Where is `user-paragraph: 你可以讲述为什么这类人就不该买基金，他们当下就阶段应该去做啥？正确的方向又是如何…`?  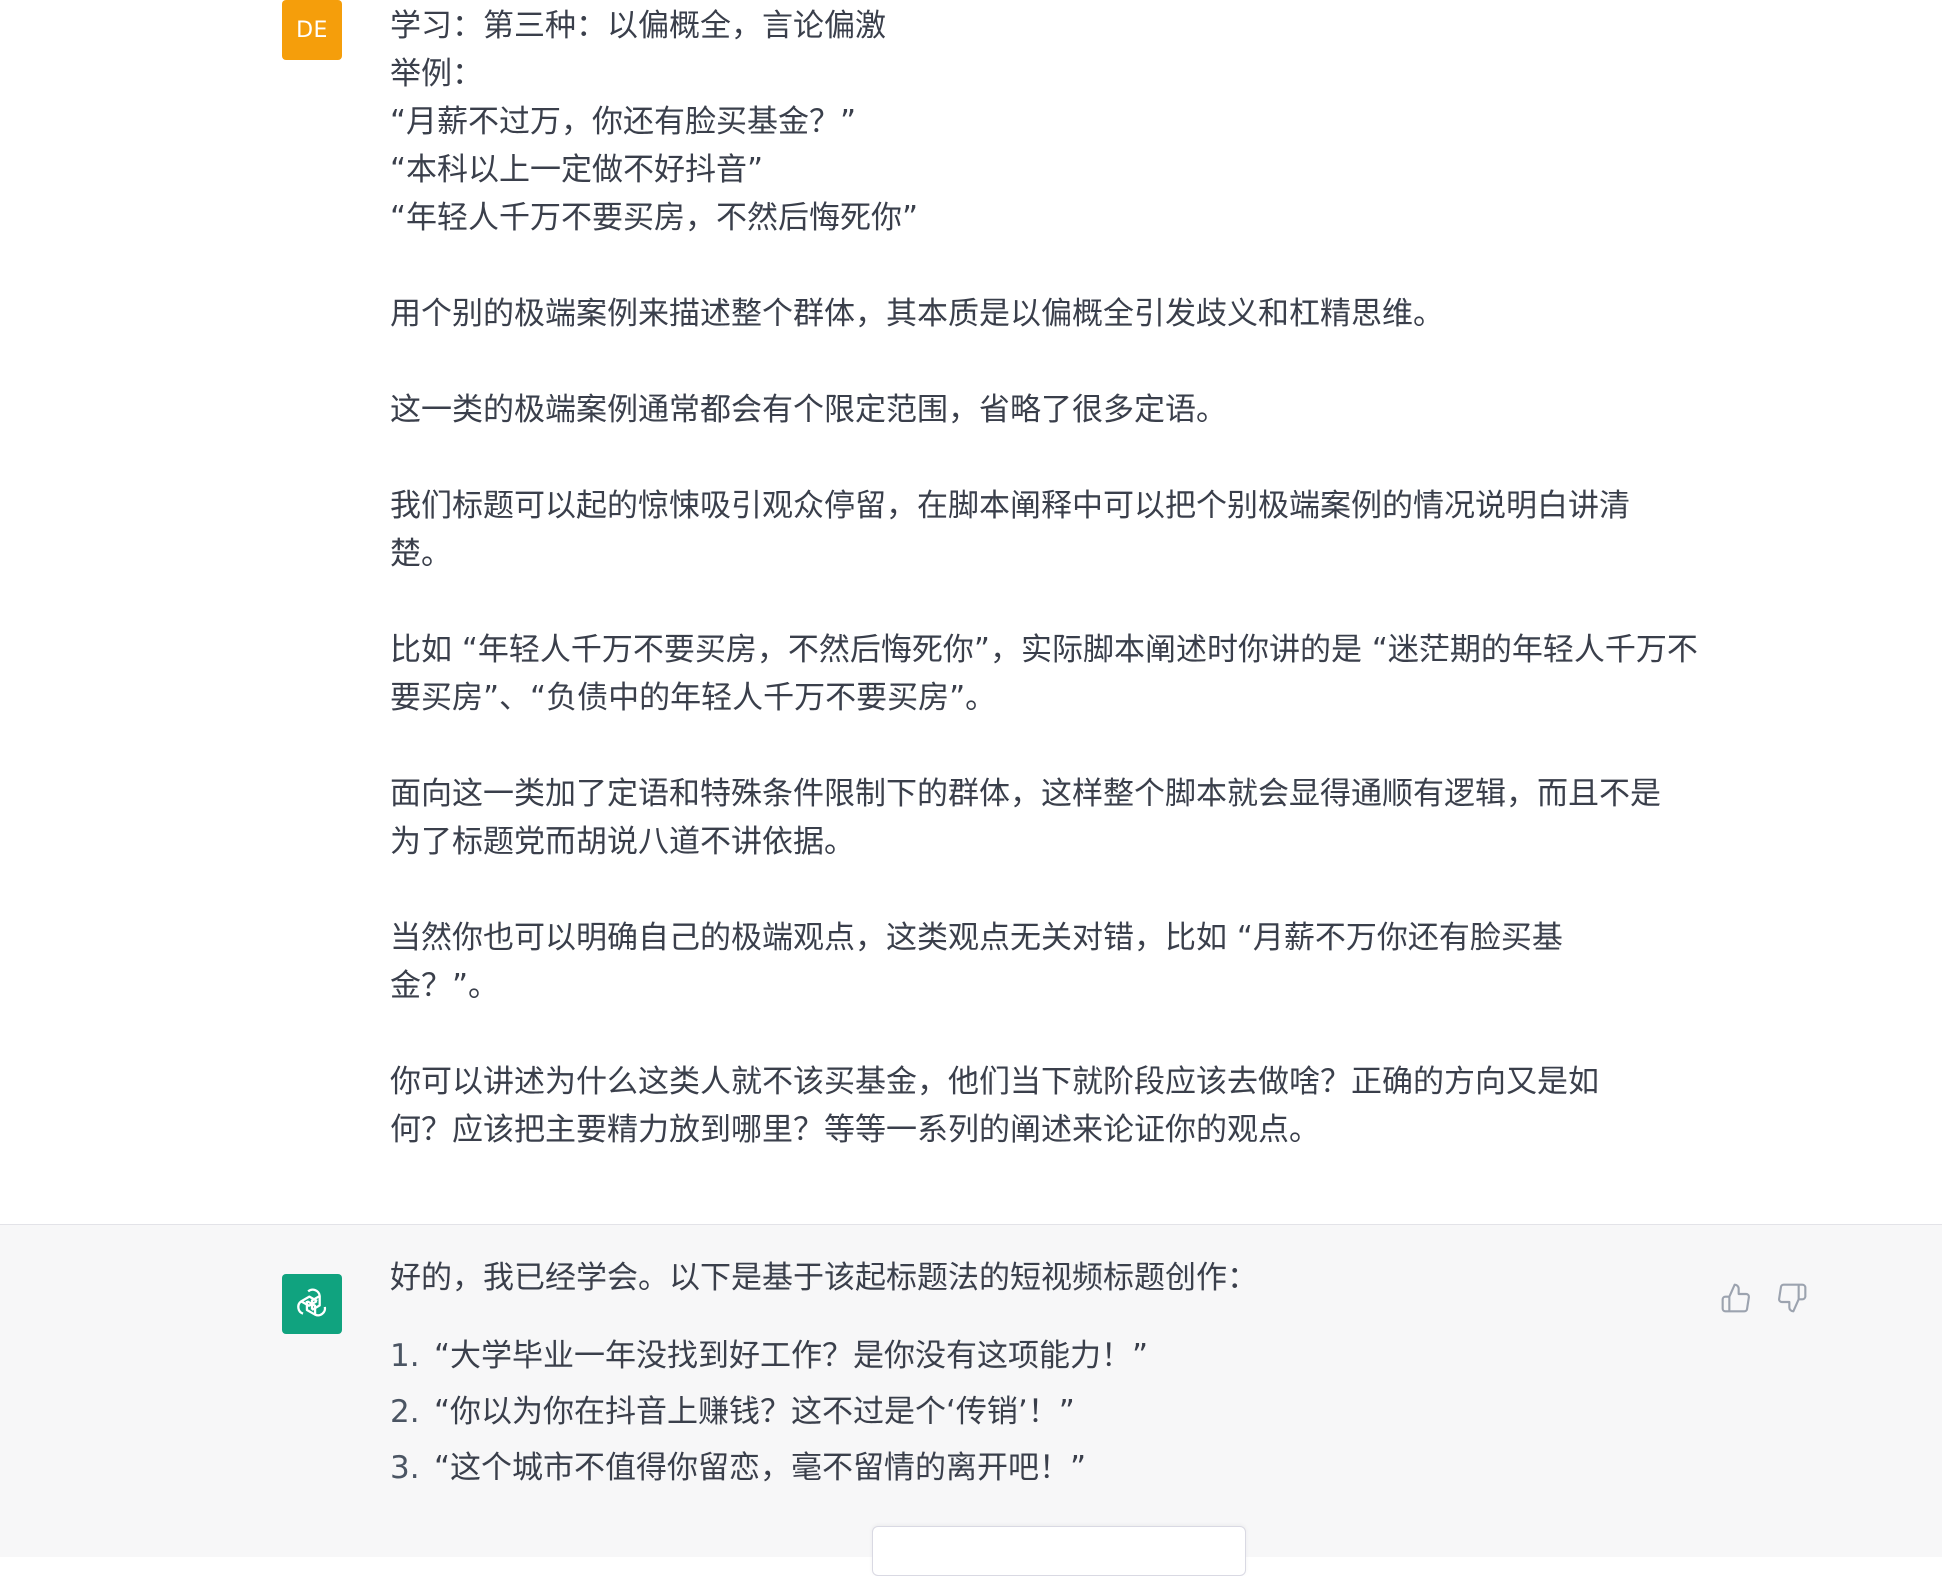 user-paragraph: 你可以讲述为什么这类人就不该买基金，他们当下就阶段应该去做啥？正确的方向又是如何… is located at coordinates (994, 1106).